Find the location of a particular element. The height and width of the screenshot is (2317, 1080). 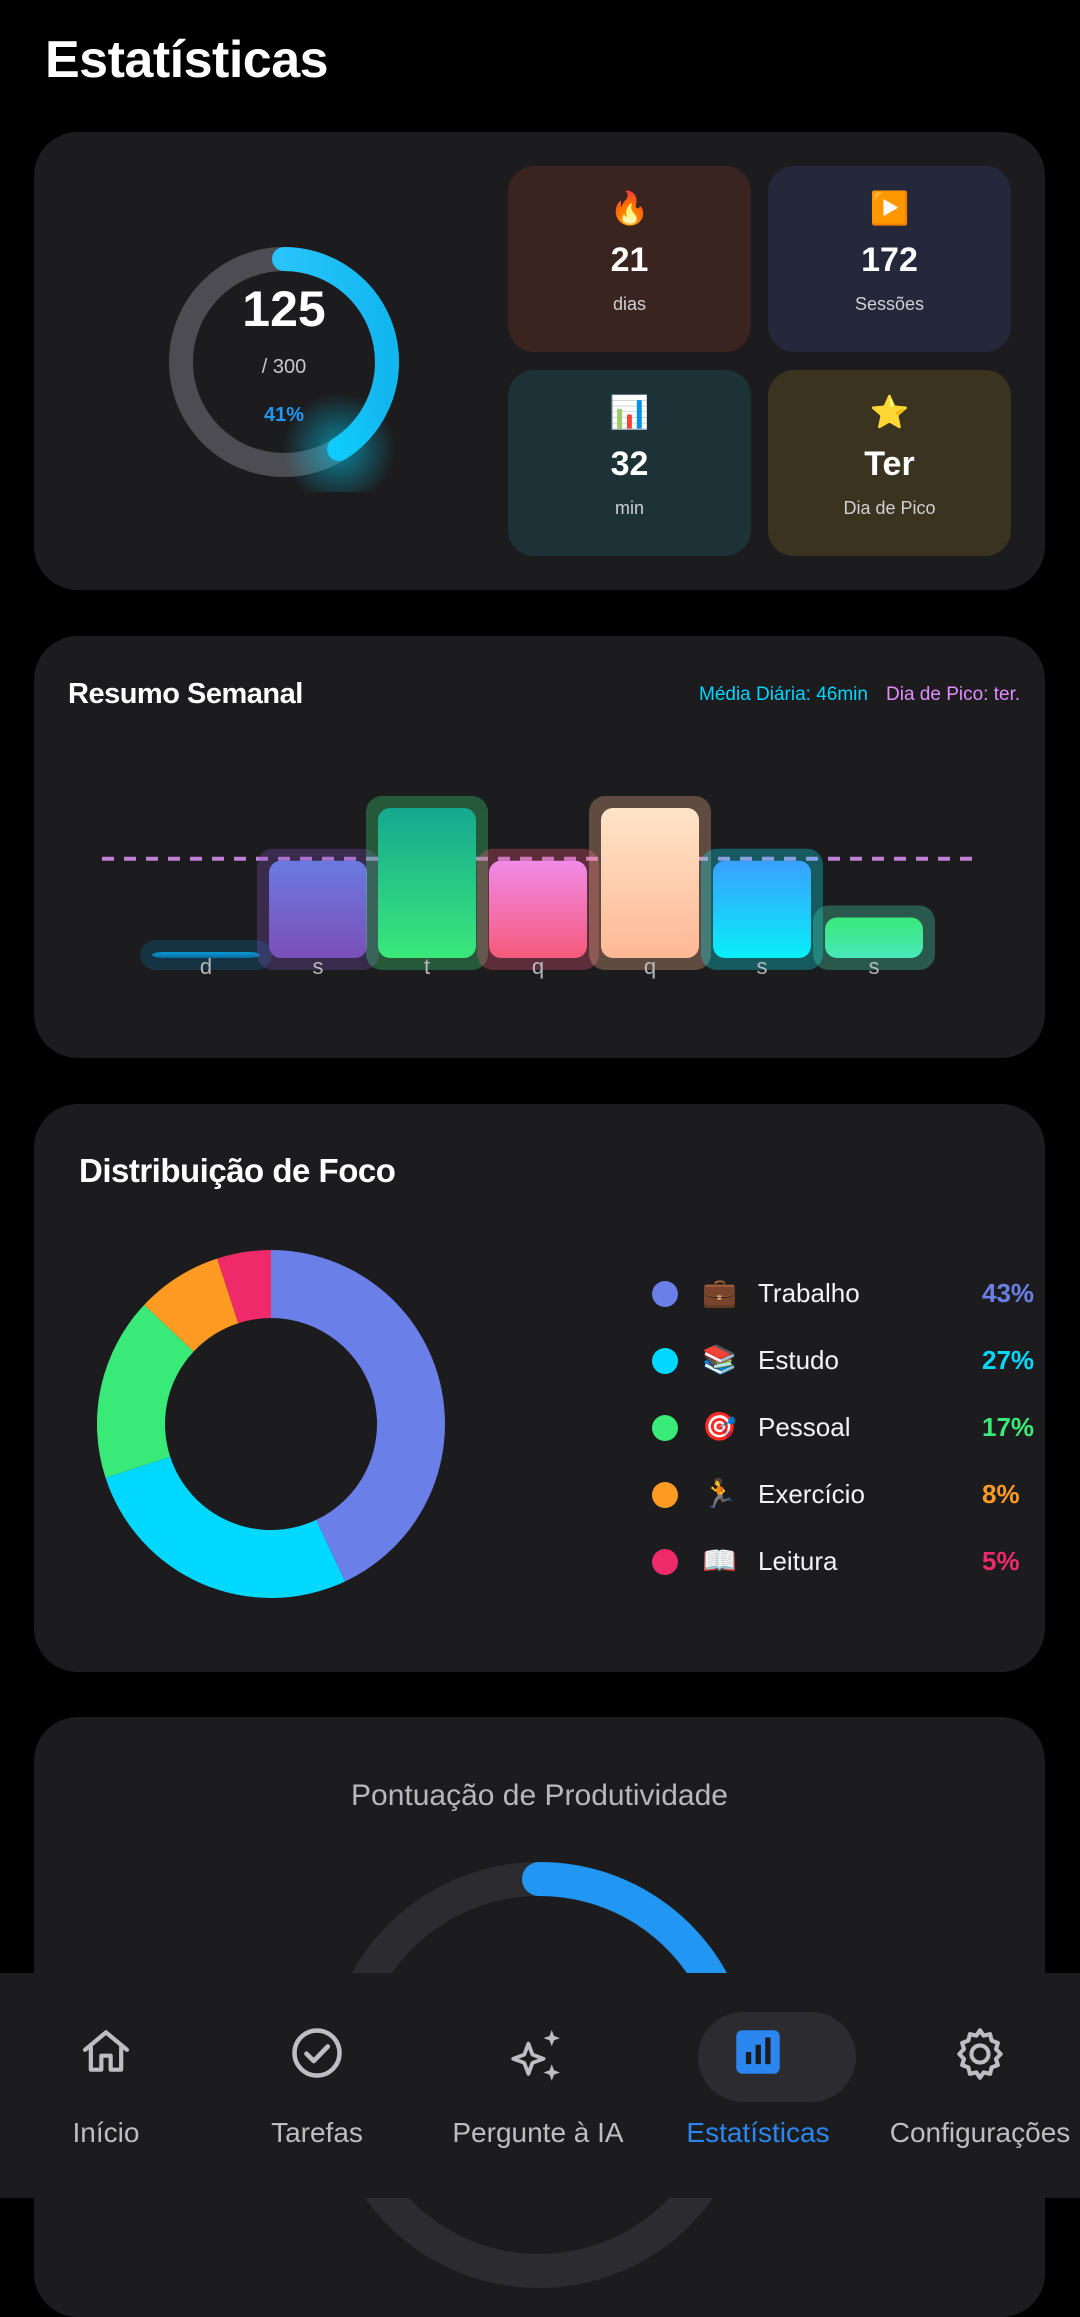

legend-item: 🏃 Exercício 8% is located at coordinates (842, 1495).